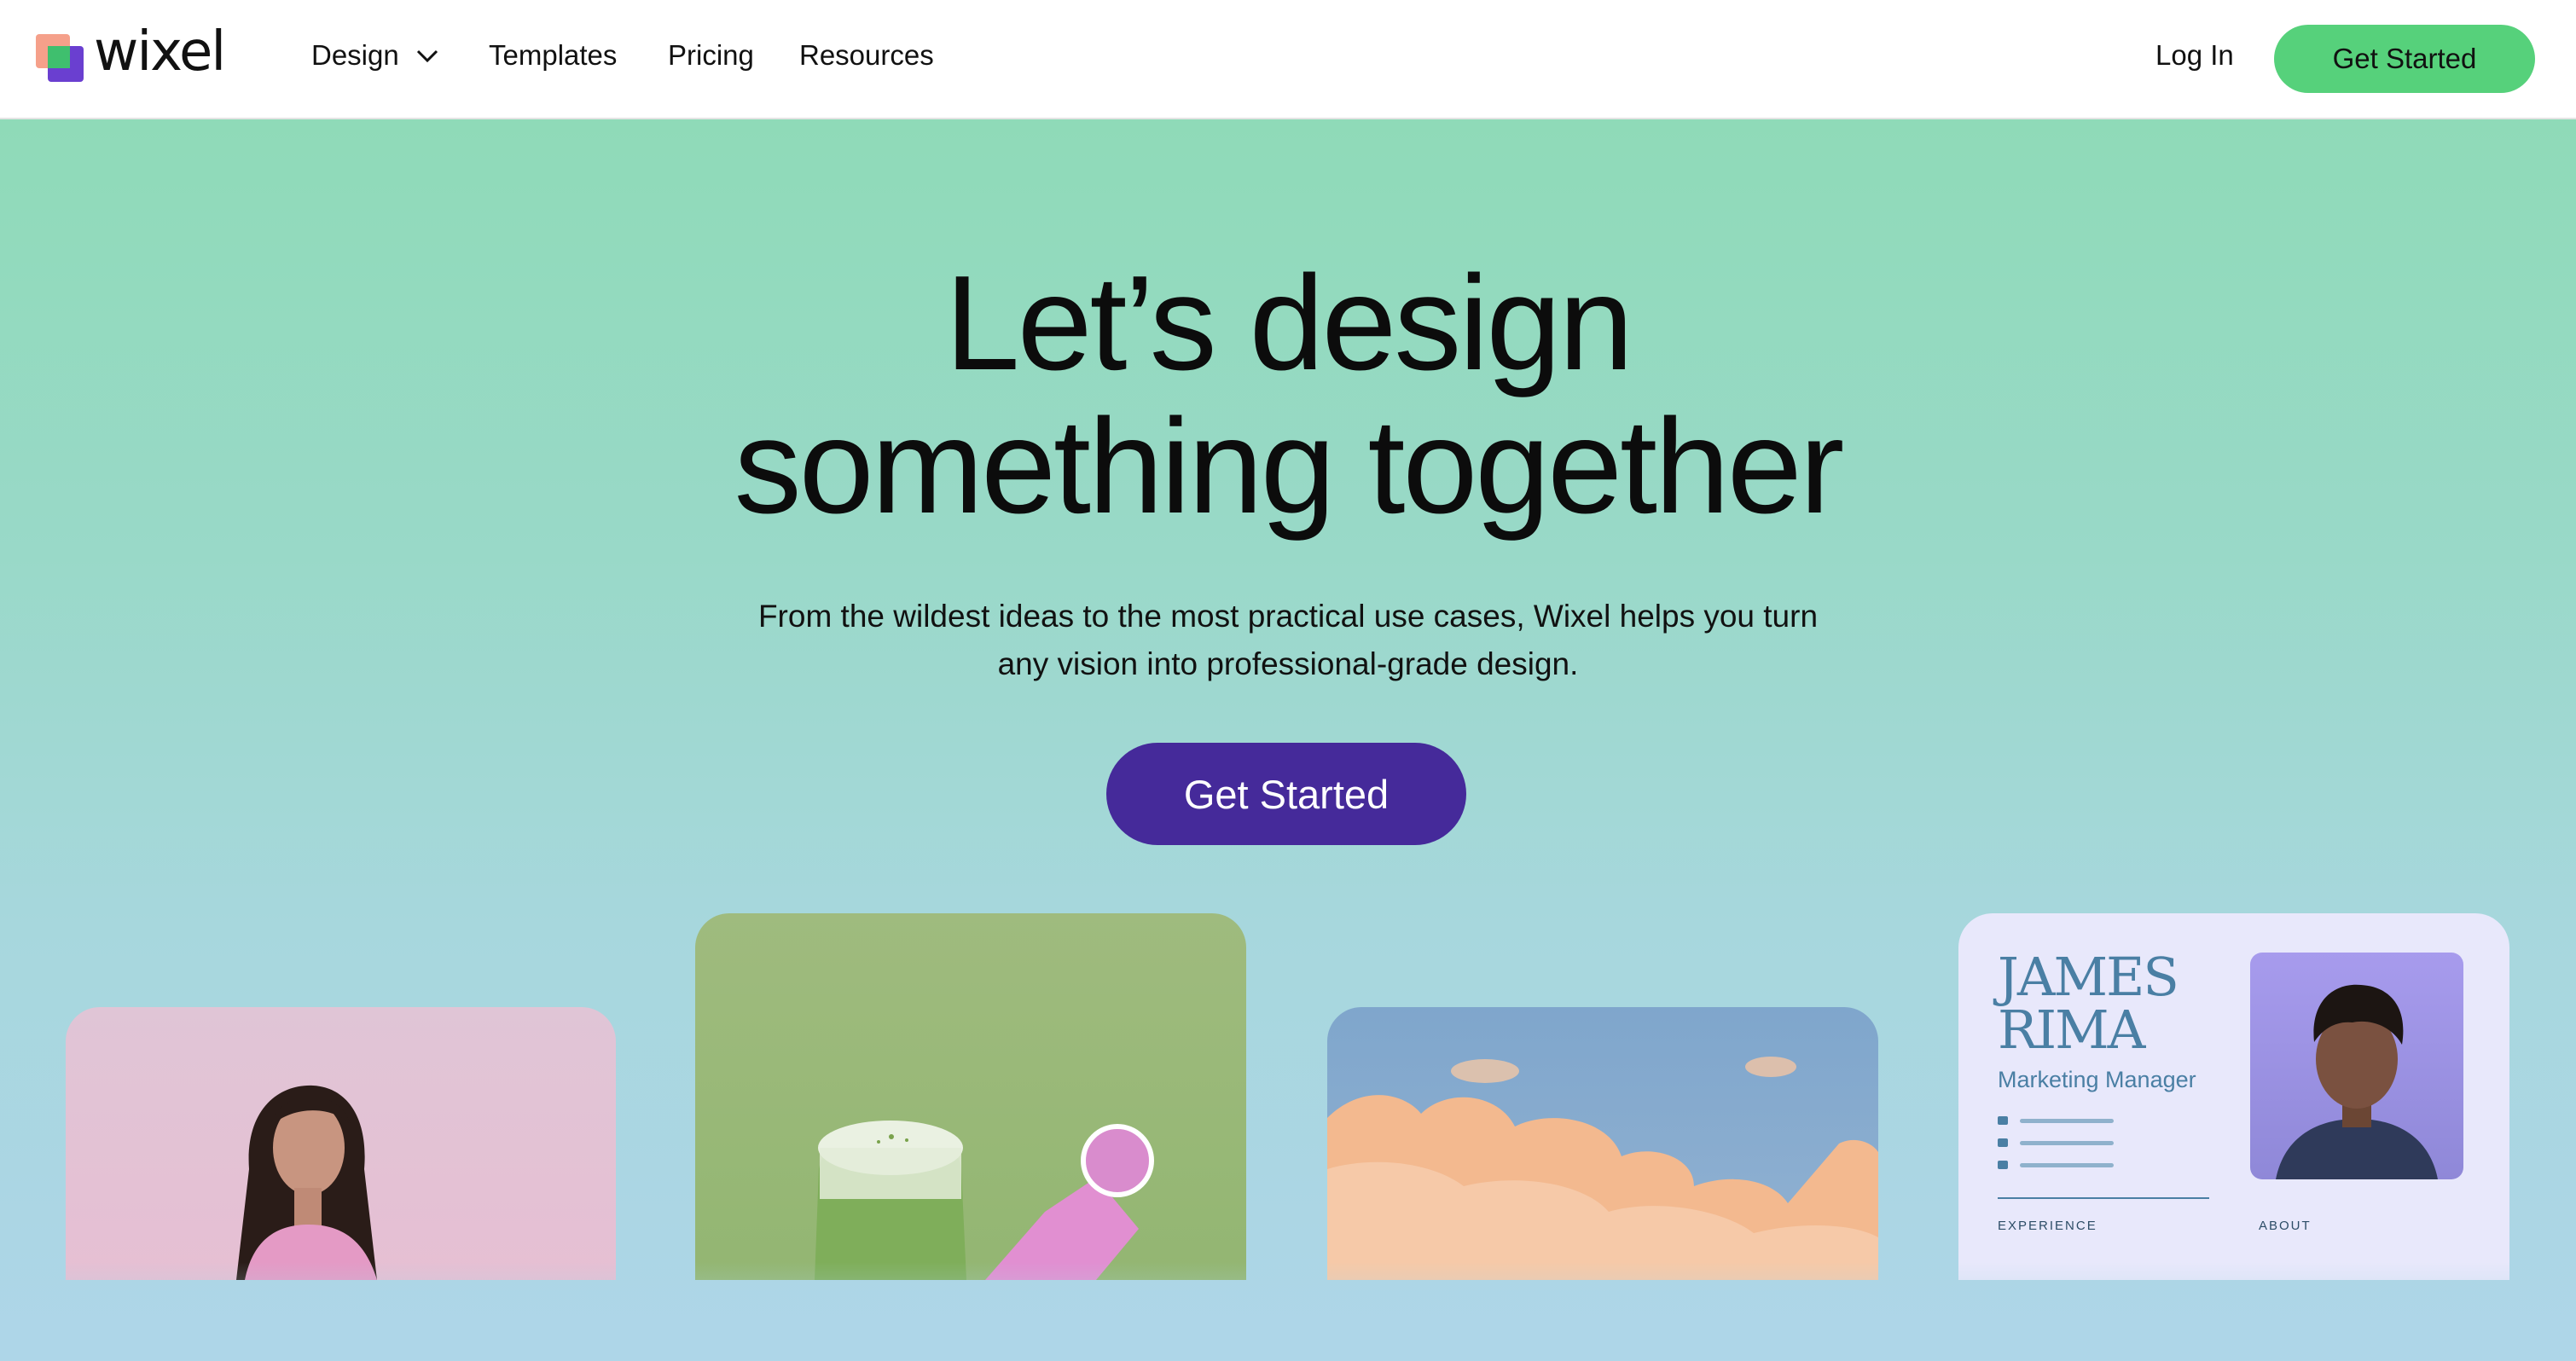 Image resolution: width=2576 pixels, height=1361 pixels. I want to click on template-card-portrait, so click(341, 1144).